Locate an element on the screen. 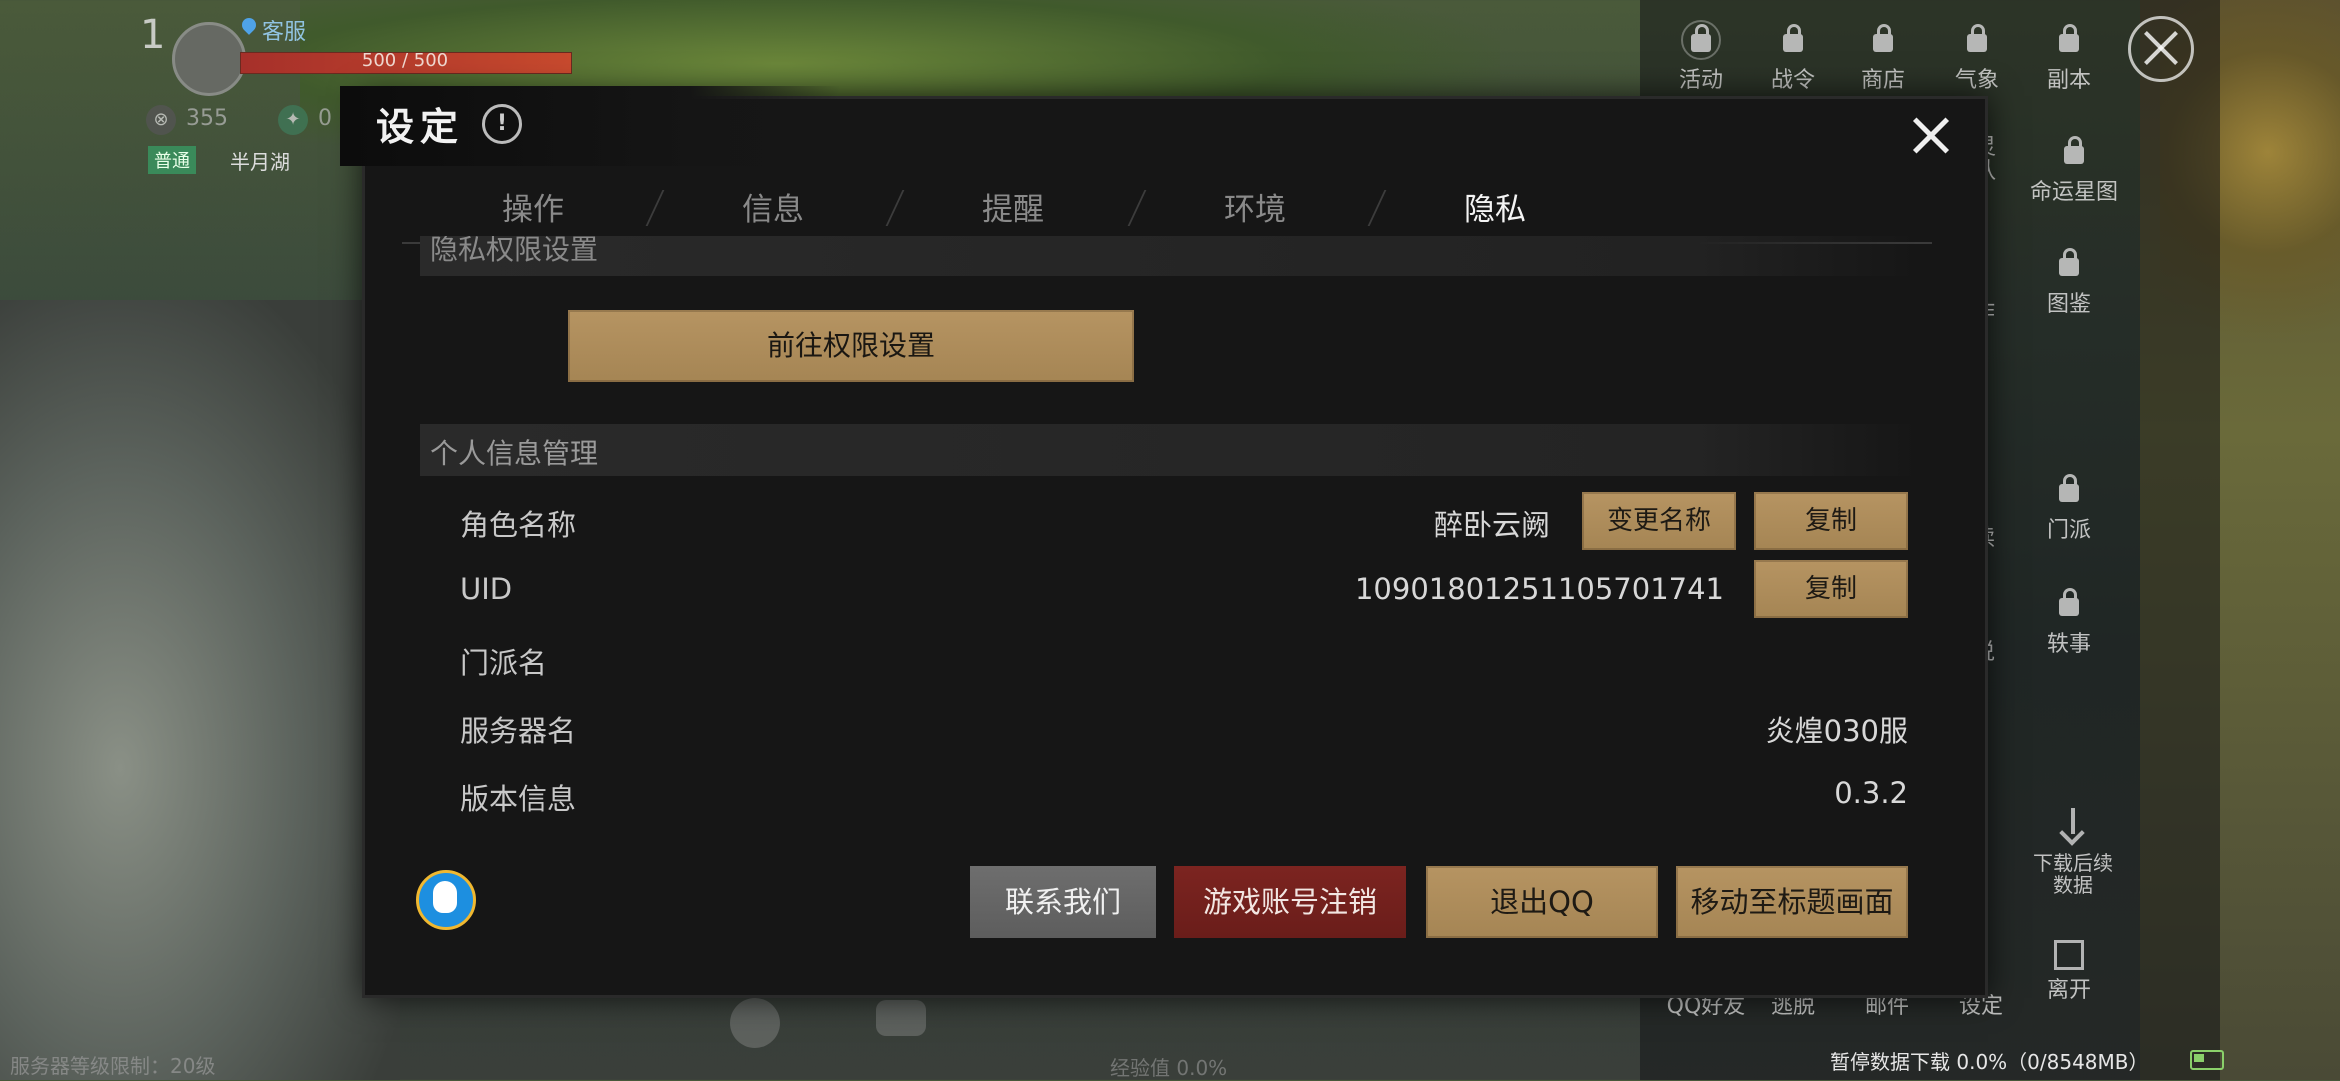  exit-icon is located at coordinates (2069, 955).